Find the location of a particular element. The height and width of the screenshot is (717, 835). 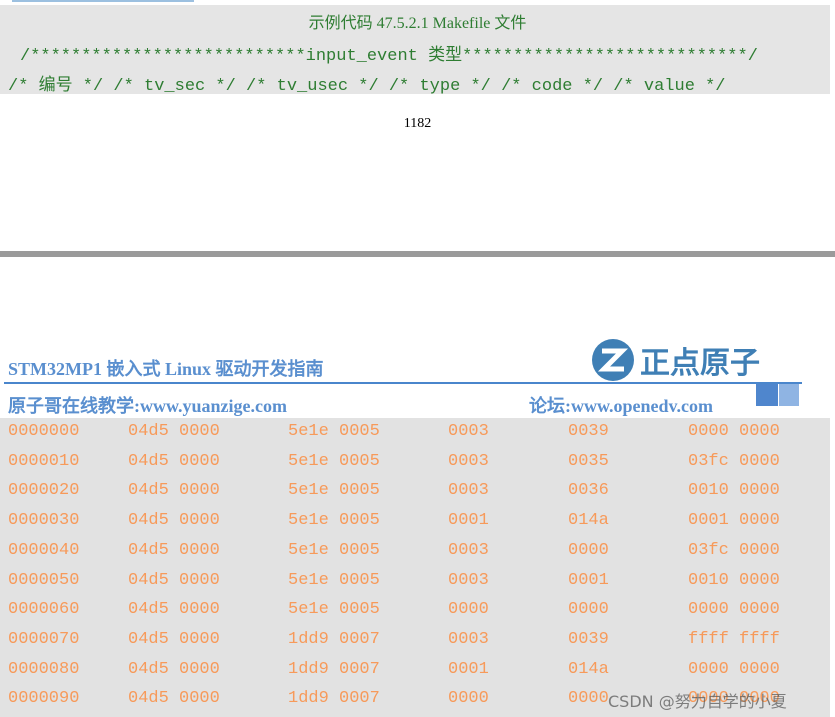

watermark: CSDN @努力自学的小夏 is located at coordinates (697, 701).